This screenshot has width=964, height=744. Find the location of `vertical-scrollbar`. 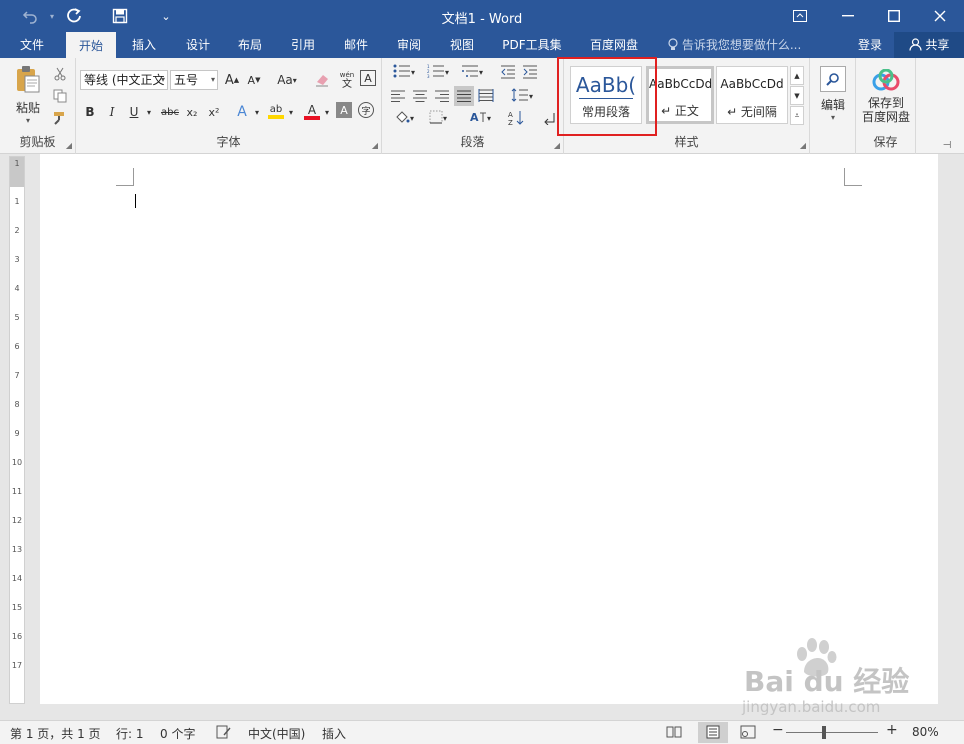

vertical-scrollbar is located at coordinates (954, 437).